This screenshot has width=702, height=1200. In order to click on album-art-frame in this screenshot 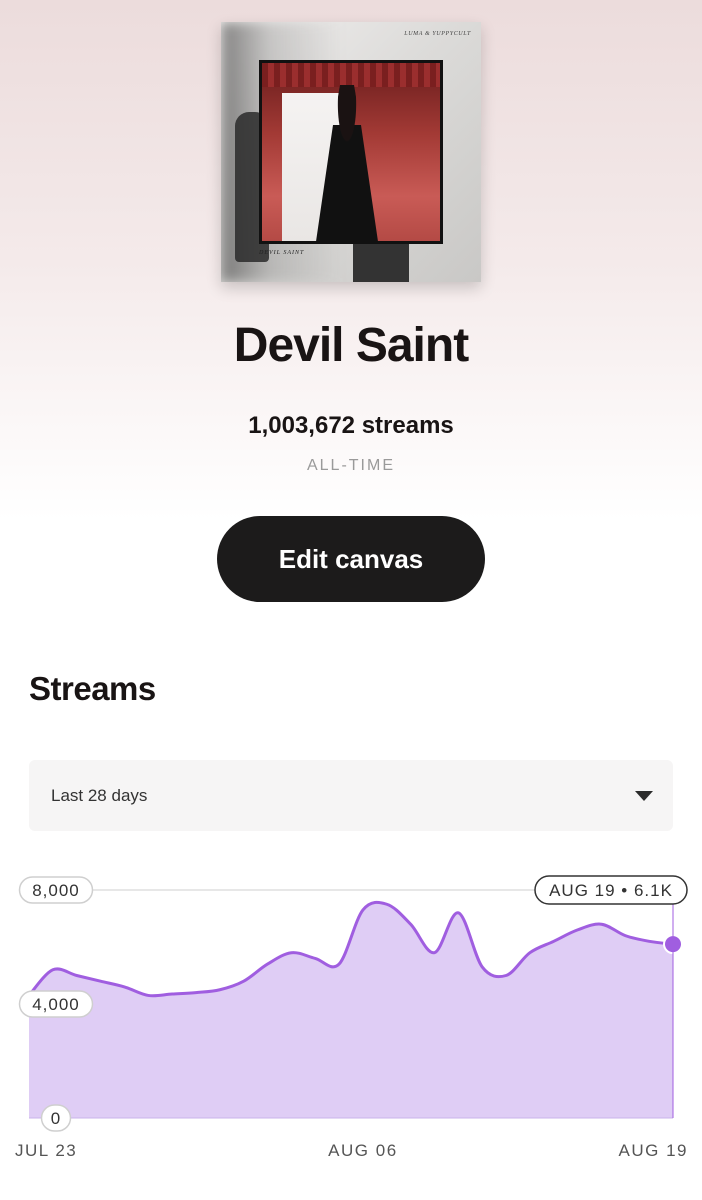, I will do `click(351, 152)`.